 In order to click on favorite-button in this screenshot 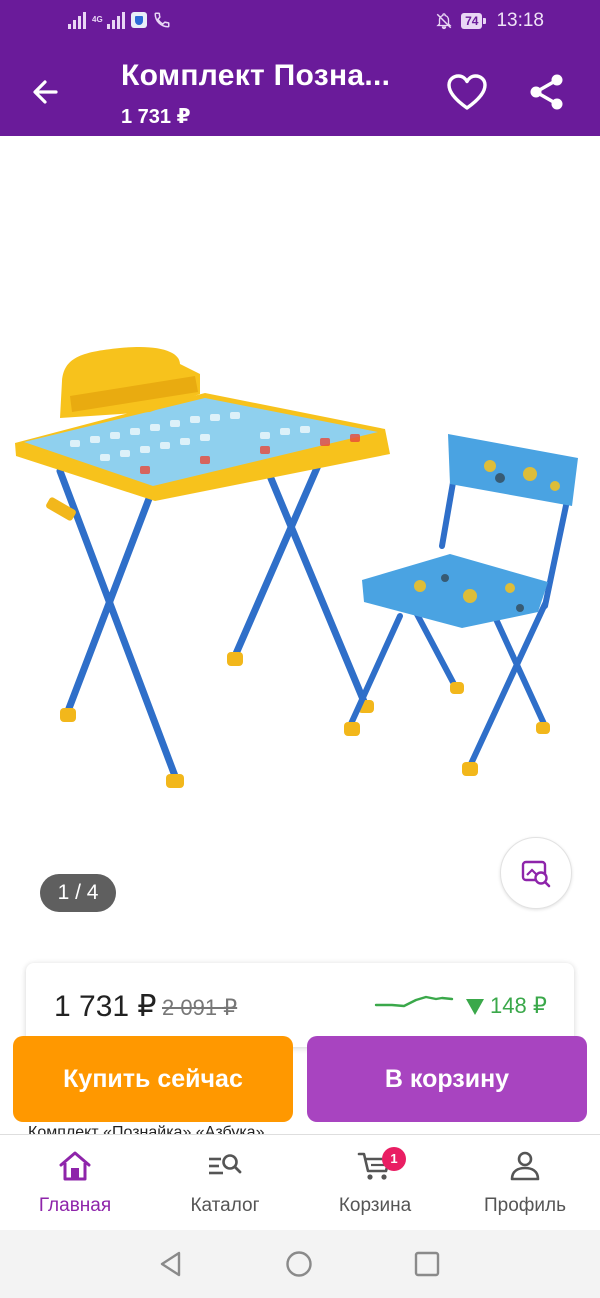, I will do `click(467, 92)`.